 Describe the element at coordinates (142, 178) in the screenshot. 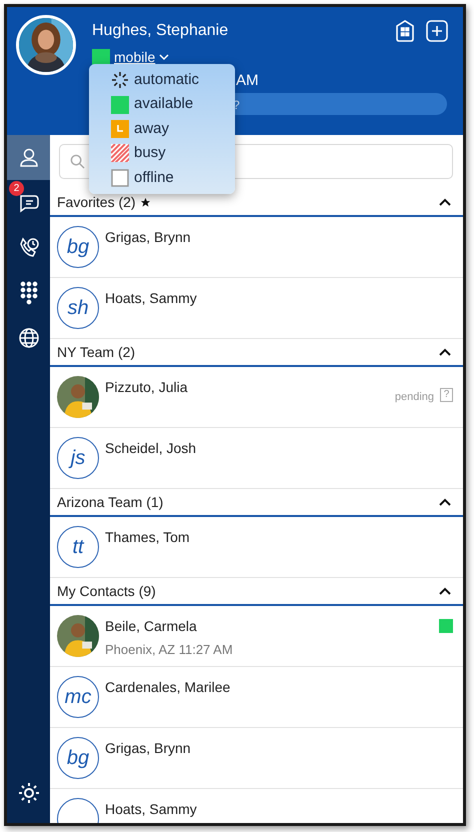

I see `status-option: offline` at that location.